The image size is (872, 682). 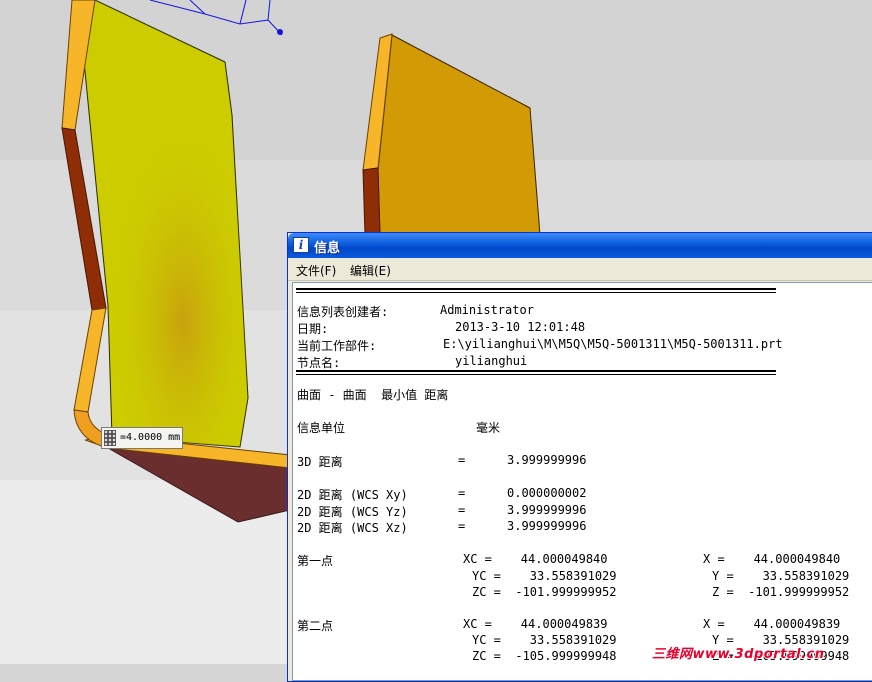 I want to click on point1-z: Z = -101.999999952, so click(x=781, y=592).